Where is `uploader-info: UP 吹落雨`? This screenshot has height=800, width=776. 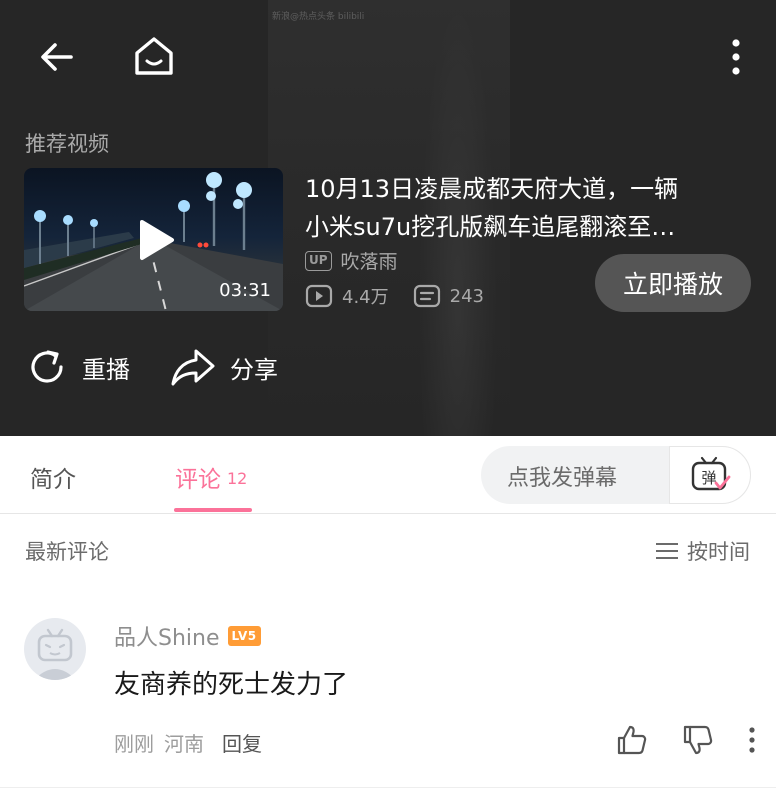
uploader-info: UP 吹落雨 is located at coordinates (351, 260).